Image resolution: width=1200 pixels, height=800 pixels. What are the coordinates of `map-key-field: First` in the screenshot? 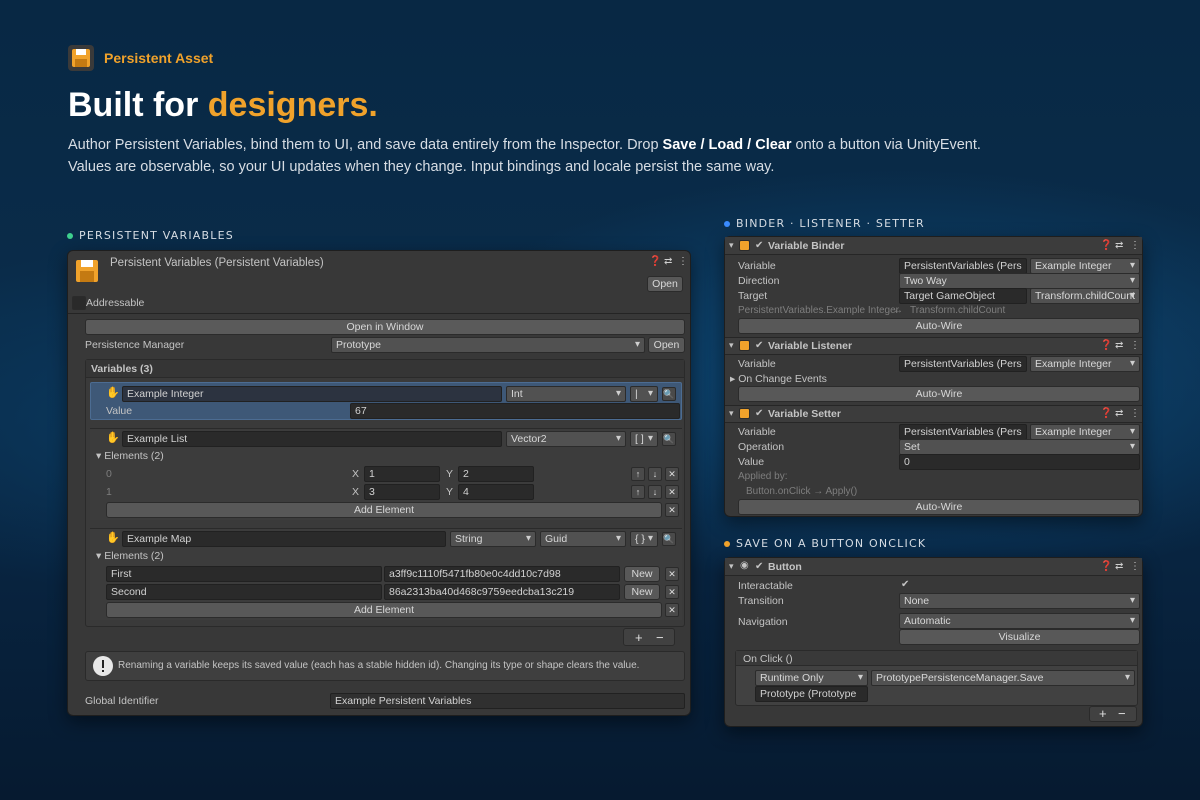 It's located at (244, 574).